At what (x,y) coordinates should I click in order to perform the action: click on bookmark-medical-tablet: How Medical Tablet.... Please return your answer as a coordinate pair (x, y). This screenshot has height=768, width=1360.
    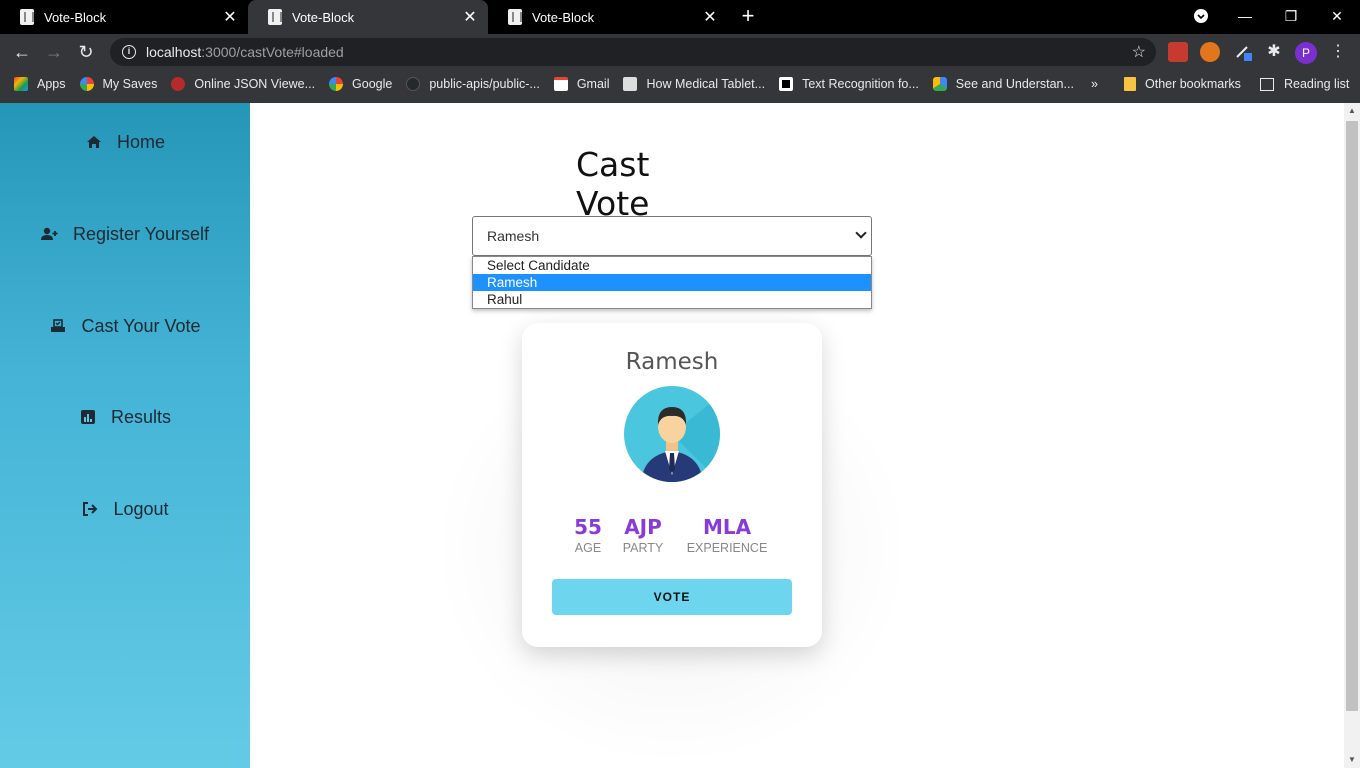
    Looking at the image, I should click on (694, 84).